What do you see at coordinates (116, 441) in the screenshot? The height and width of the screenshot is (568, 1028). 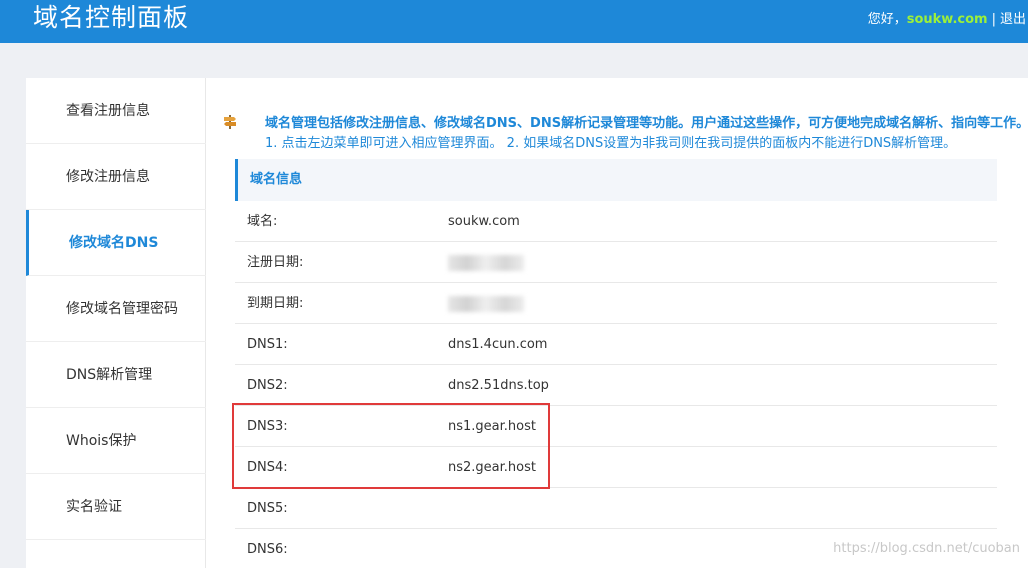 I see `sidebar-item-whois-protection: Whois保护` at bounding box center [116, 441].